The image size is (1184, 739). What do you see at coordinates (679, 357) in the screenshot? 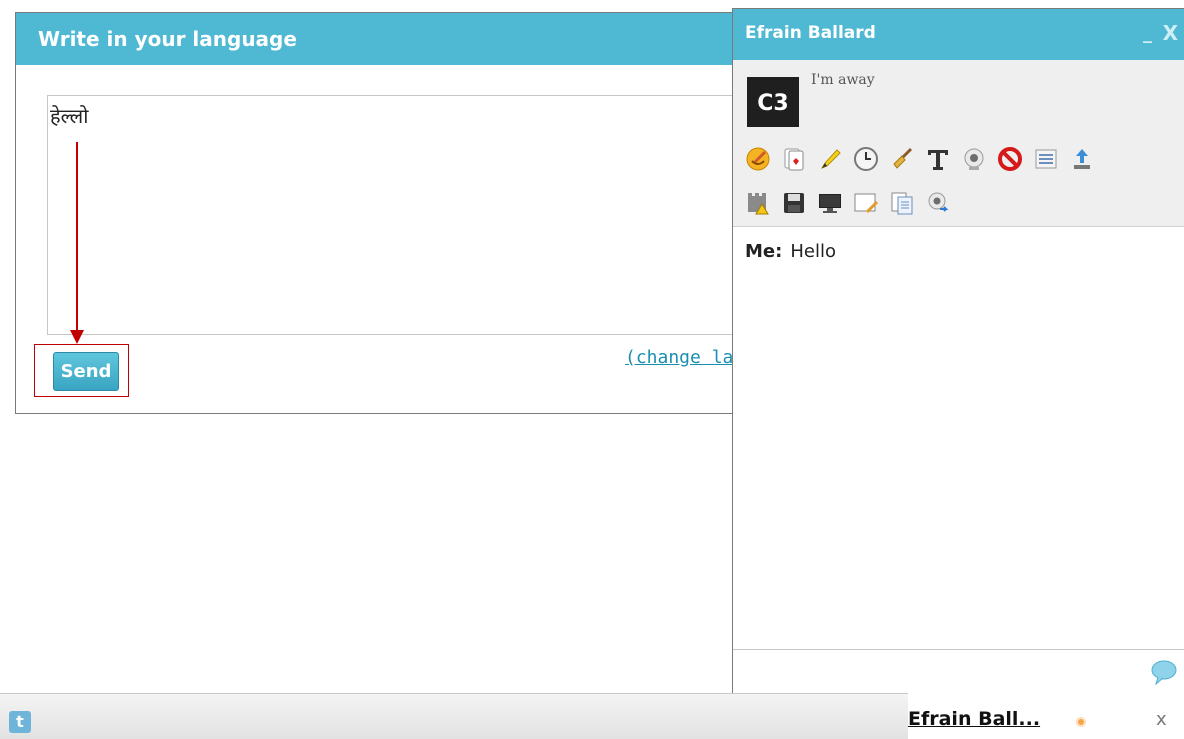
I see `change-language-link: (change la` at bounding box center [679, 357].